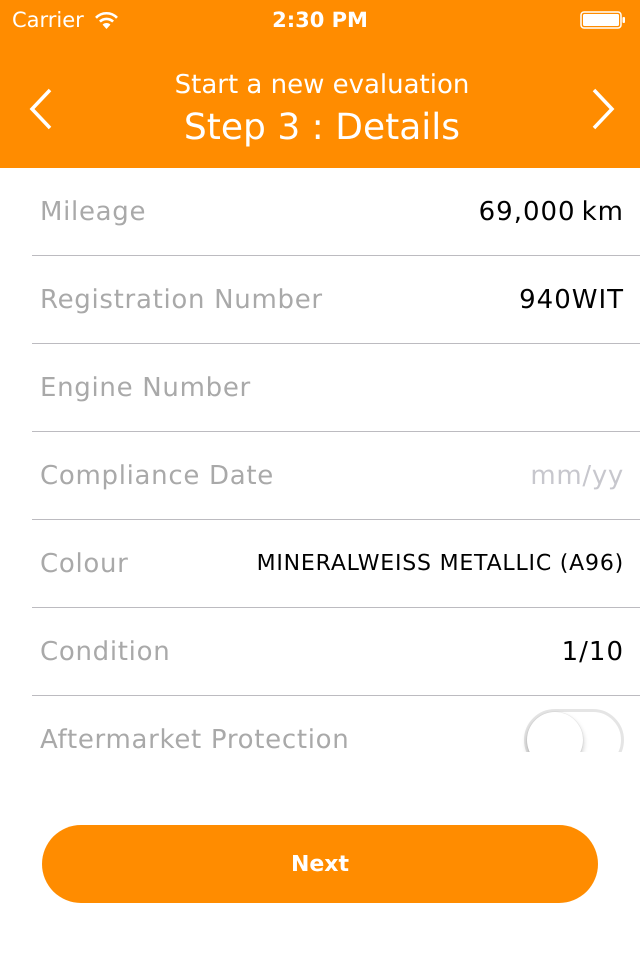 The image size is (640, 960). I want to click on input-field: mm/yy, so click(455, 475).